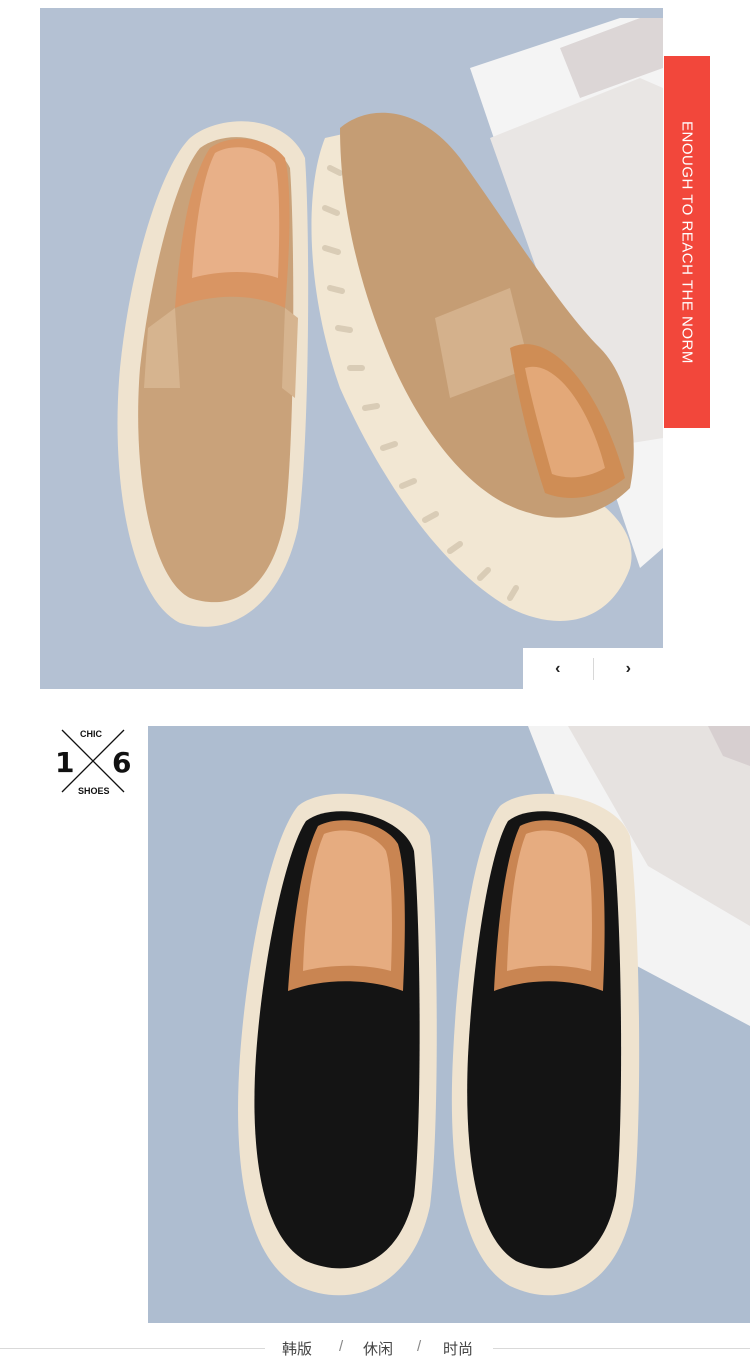  I want to click on tag-item: 时尚, so click(458, 1349).